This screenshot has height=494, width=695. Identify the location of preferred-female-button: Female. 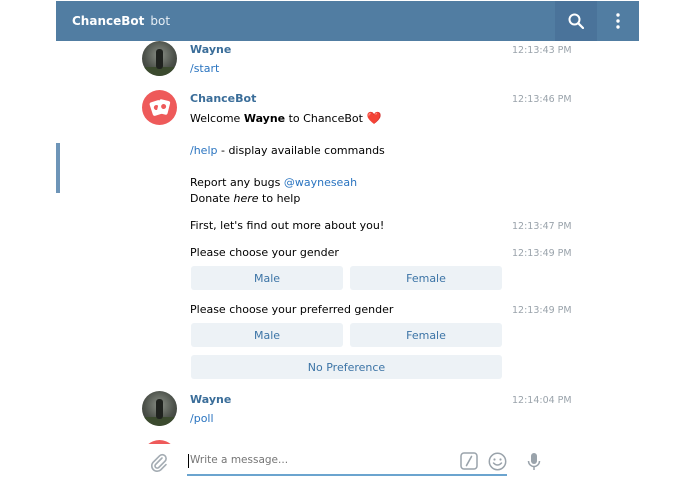
(426, 335).